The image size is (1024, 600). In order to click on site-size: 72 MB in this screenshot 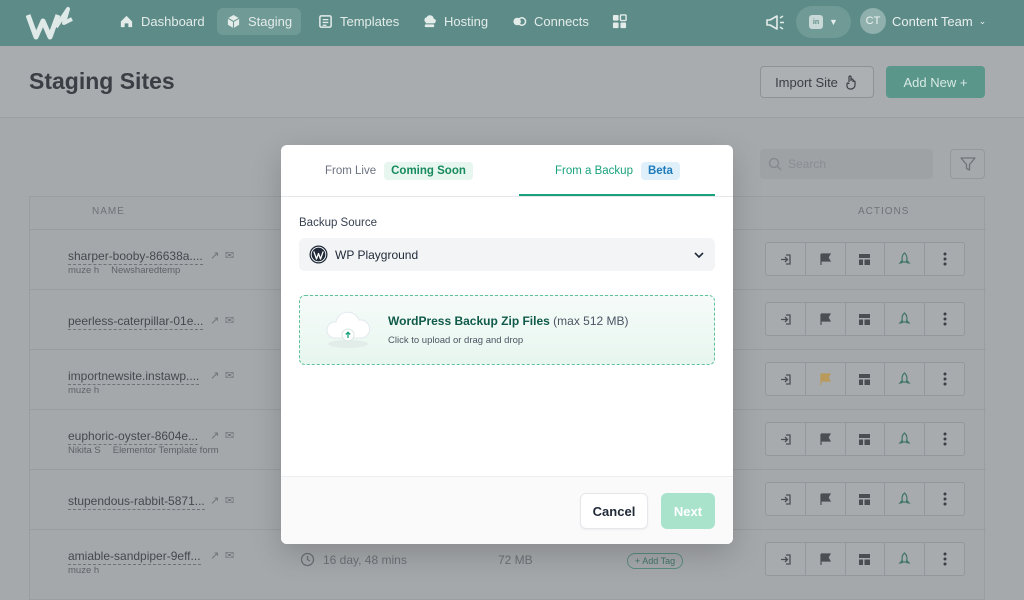, I will do `click(515, 560)`.